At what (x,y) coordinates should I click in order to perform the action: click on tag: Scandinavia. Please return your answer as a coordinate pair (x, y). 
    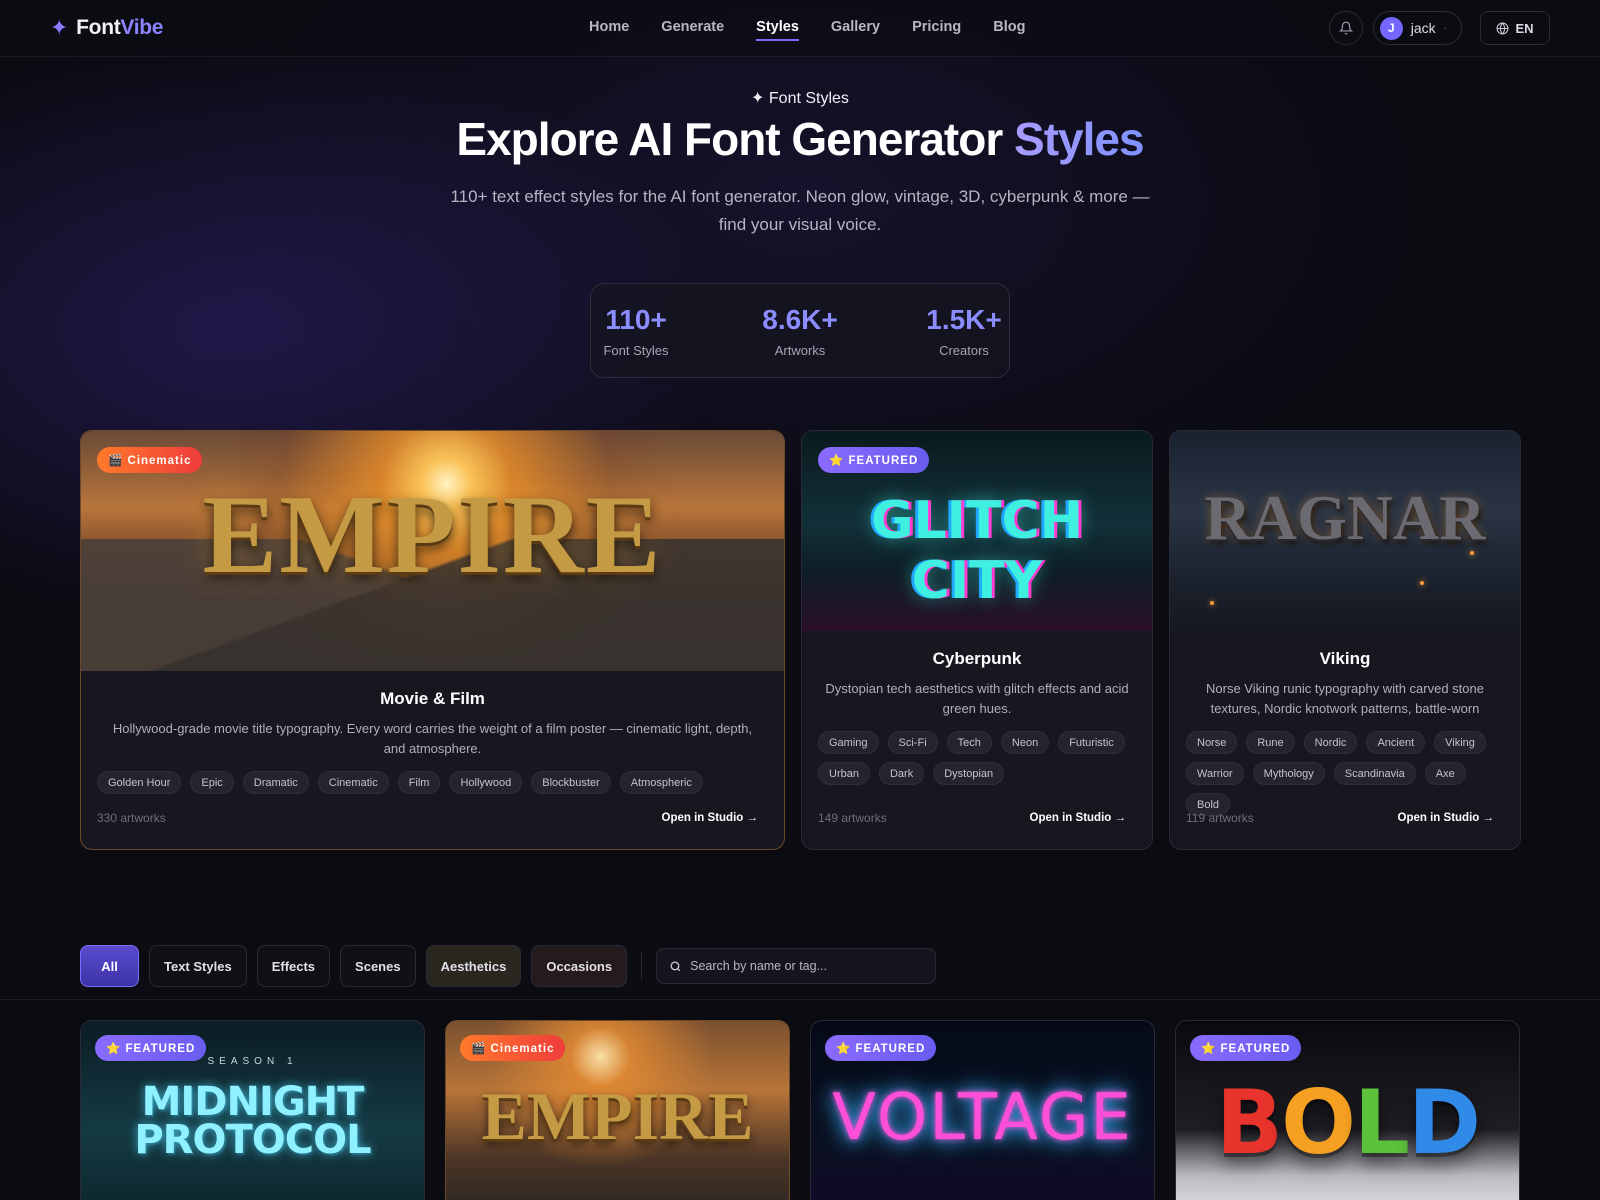
    Looking at the image, I should click on (1374, 773).